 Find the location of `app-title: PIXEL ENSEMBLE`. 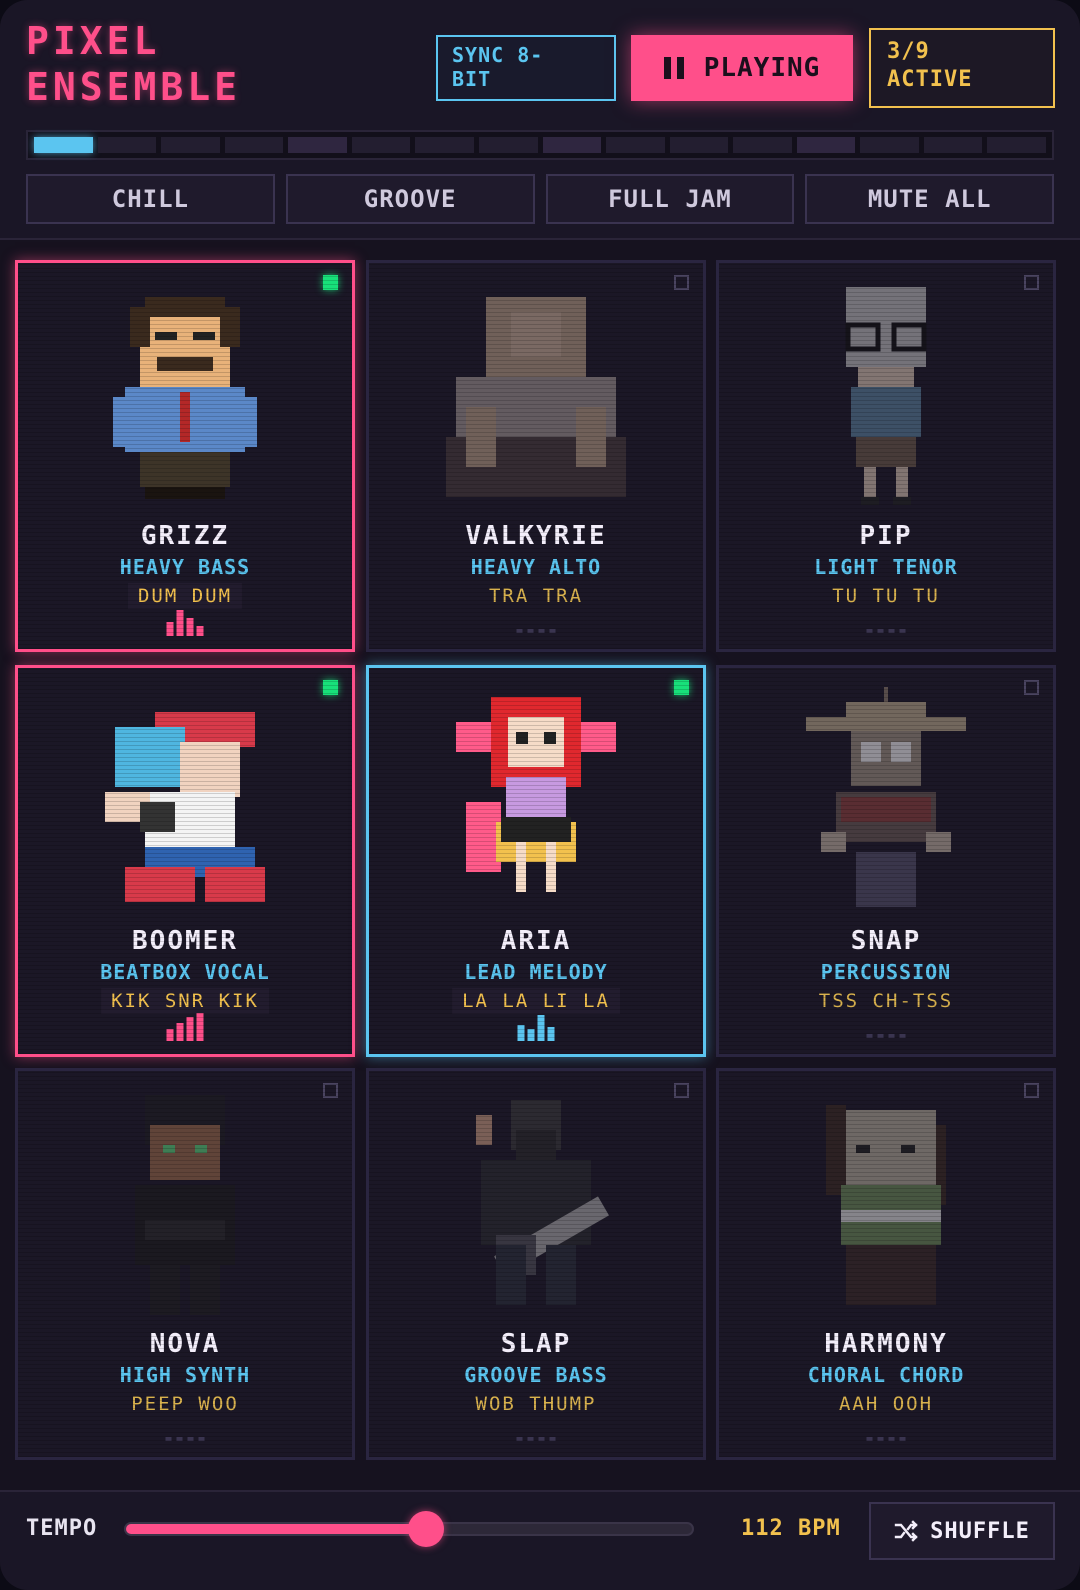

app-title: PIXEL ENSEMBLE is located at coordinates (156, 64).